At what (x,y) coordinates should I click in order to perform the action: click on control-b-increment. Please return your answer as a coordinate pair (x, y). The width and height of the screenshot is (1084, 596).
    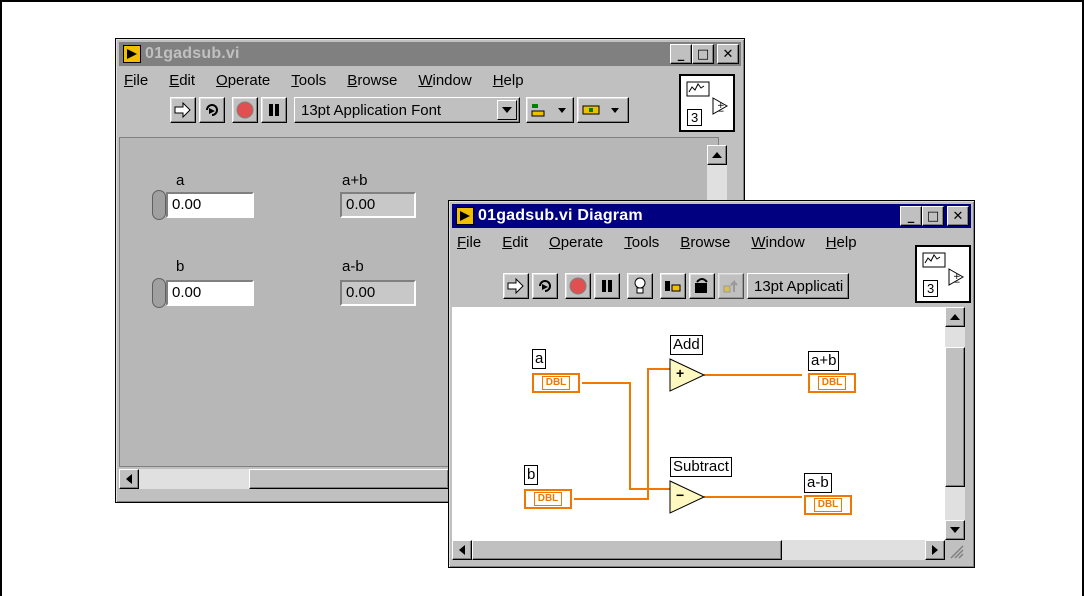
    Looking at the image, I should click on (159, 293).